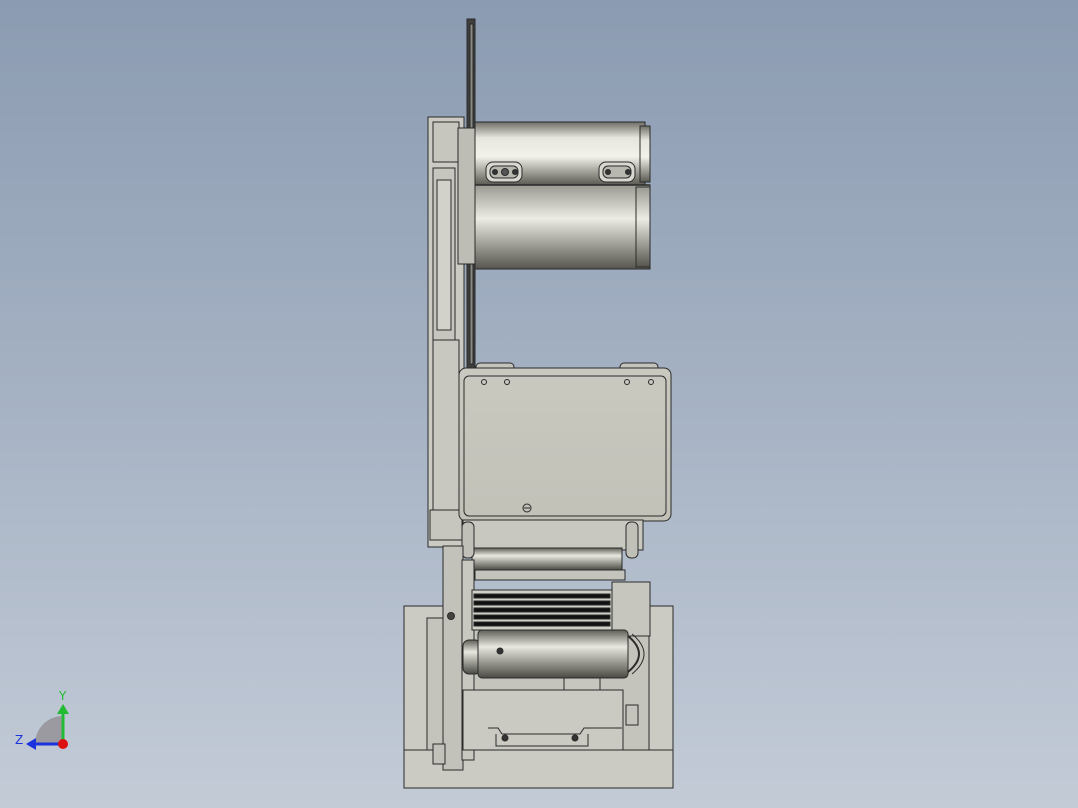 Image resolution: width=1078 pixels, height=808 pixels. What do you see at coordinates (547, 559) in the screenshot?
I see `upper-roller` at bounding box center [547, 559].